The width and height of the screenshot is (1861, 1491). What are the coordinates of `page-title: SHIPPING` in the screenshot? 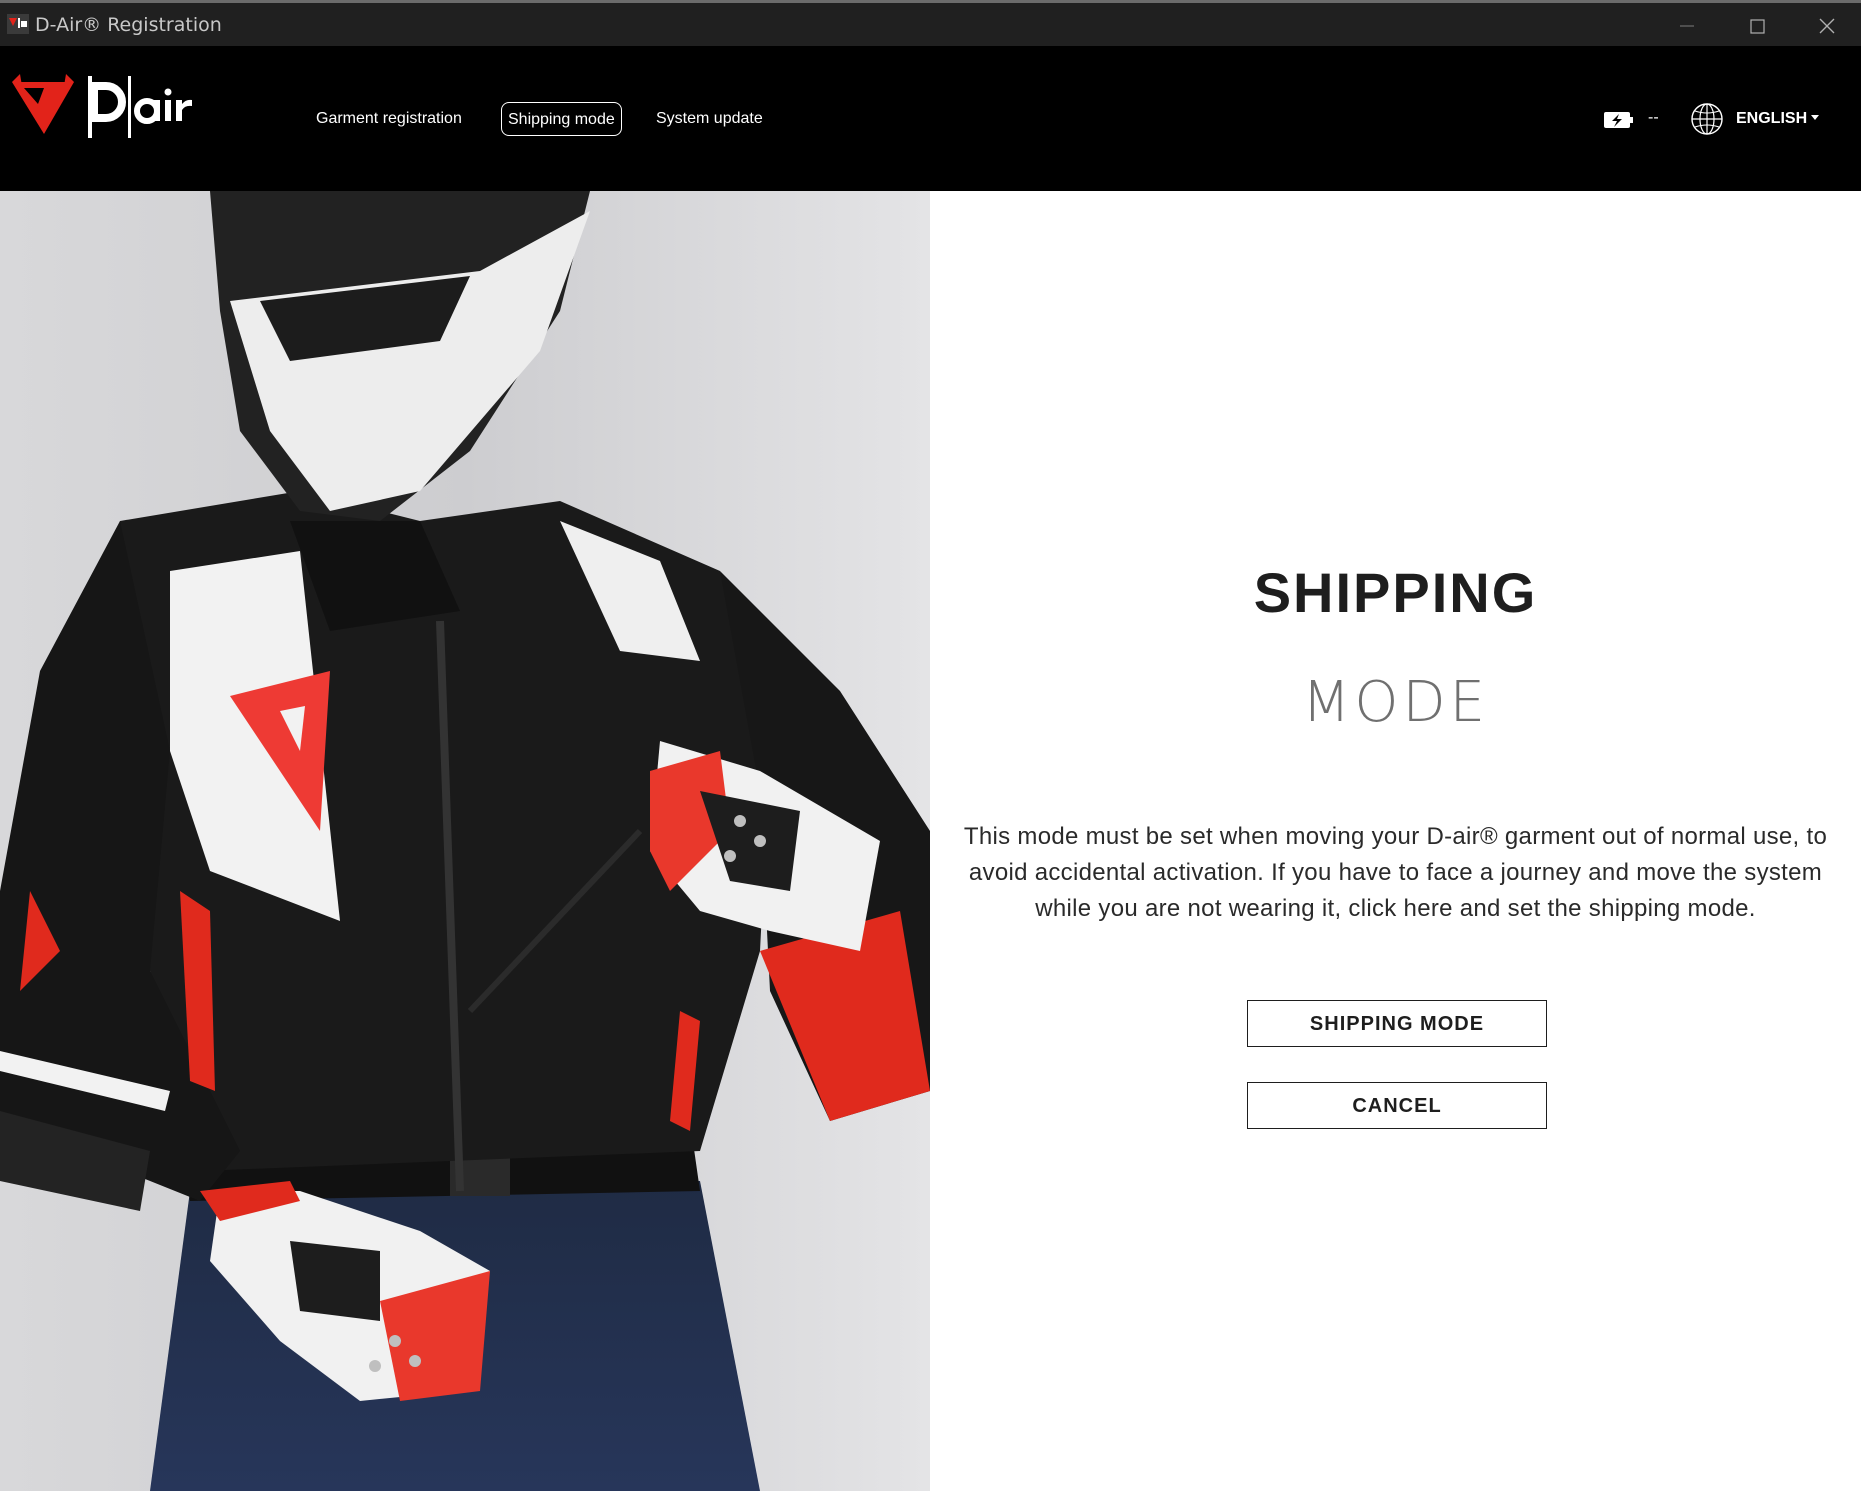 It's located at (1395, 592).